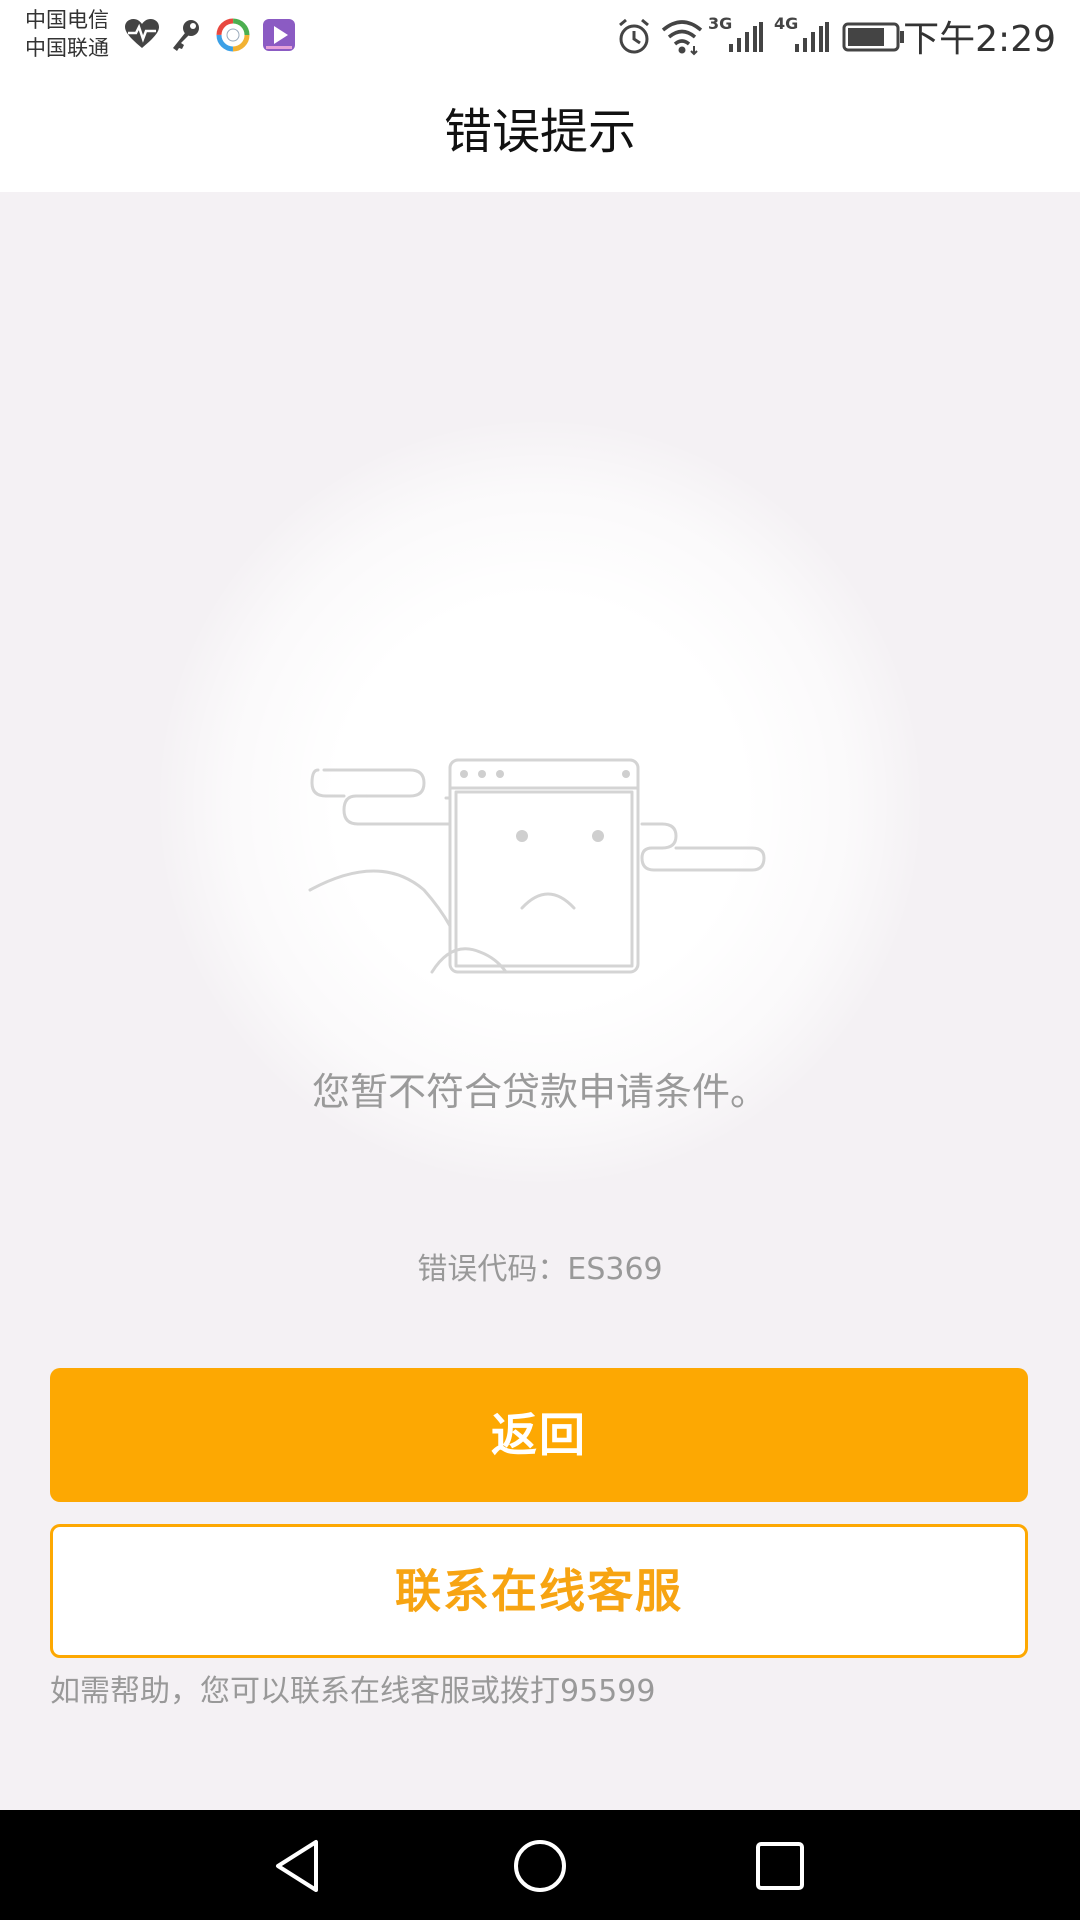  Describe the element at coordinates (186, 35) in the screenshot. I see `key-icon` at that location.